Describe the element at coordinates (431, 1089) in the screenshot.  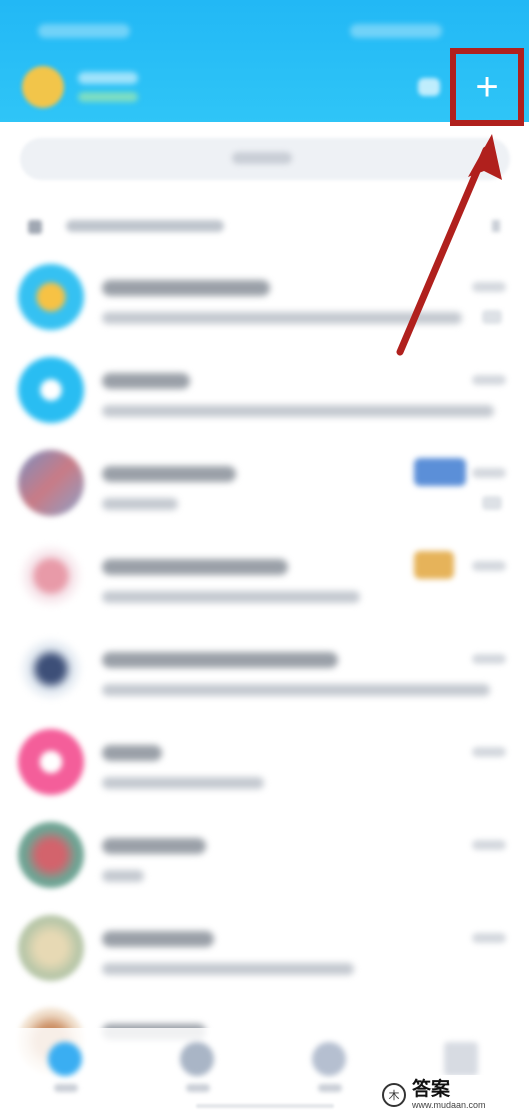
I see `watermark-text: 答案` at that location.